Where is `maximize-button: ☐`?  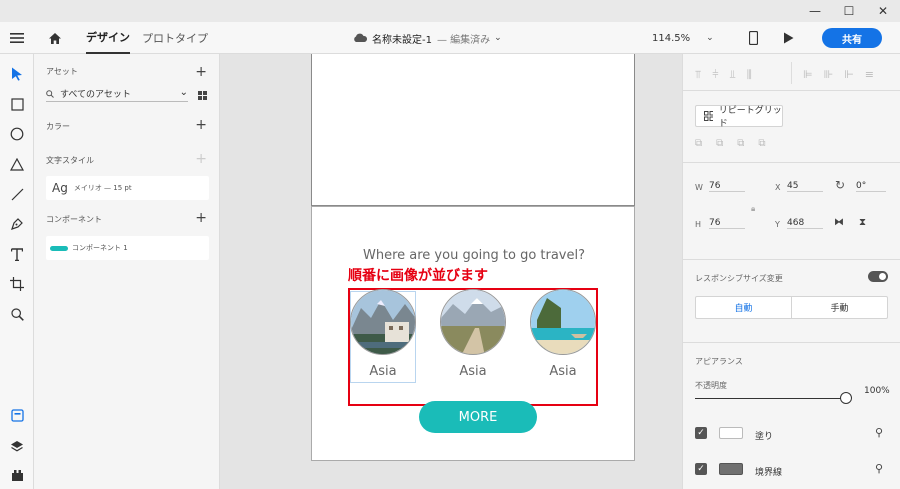
maximize-button: ☐ is located at coordinates (849, 11).